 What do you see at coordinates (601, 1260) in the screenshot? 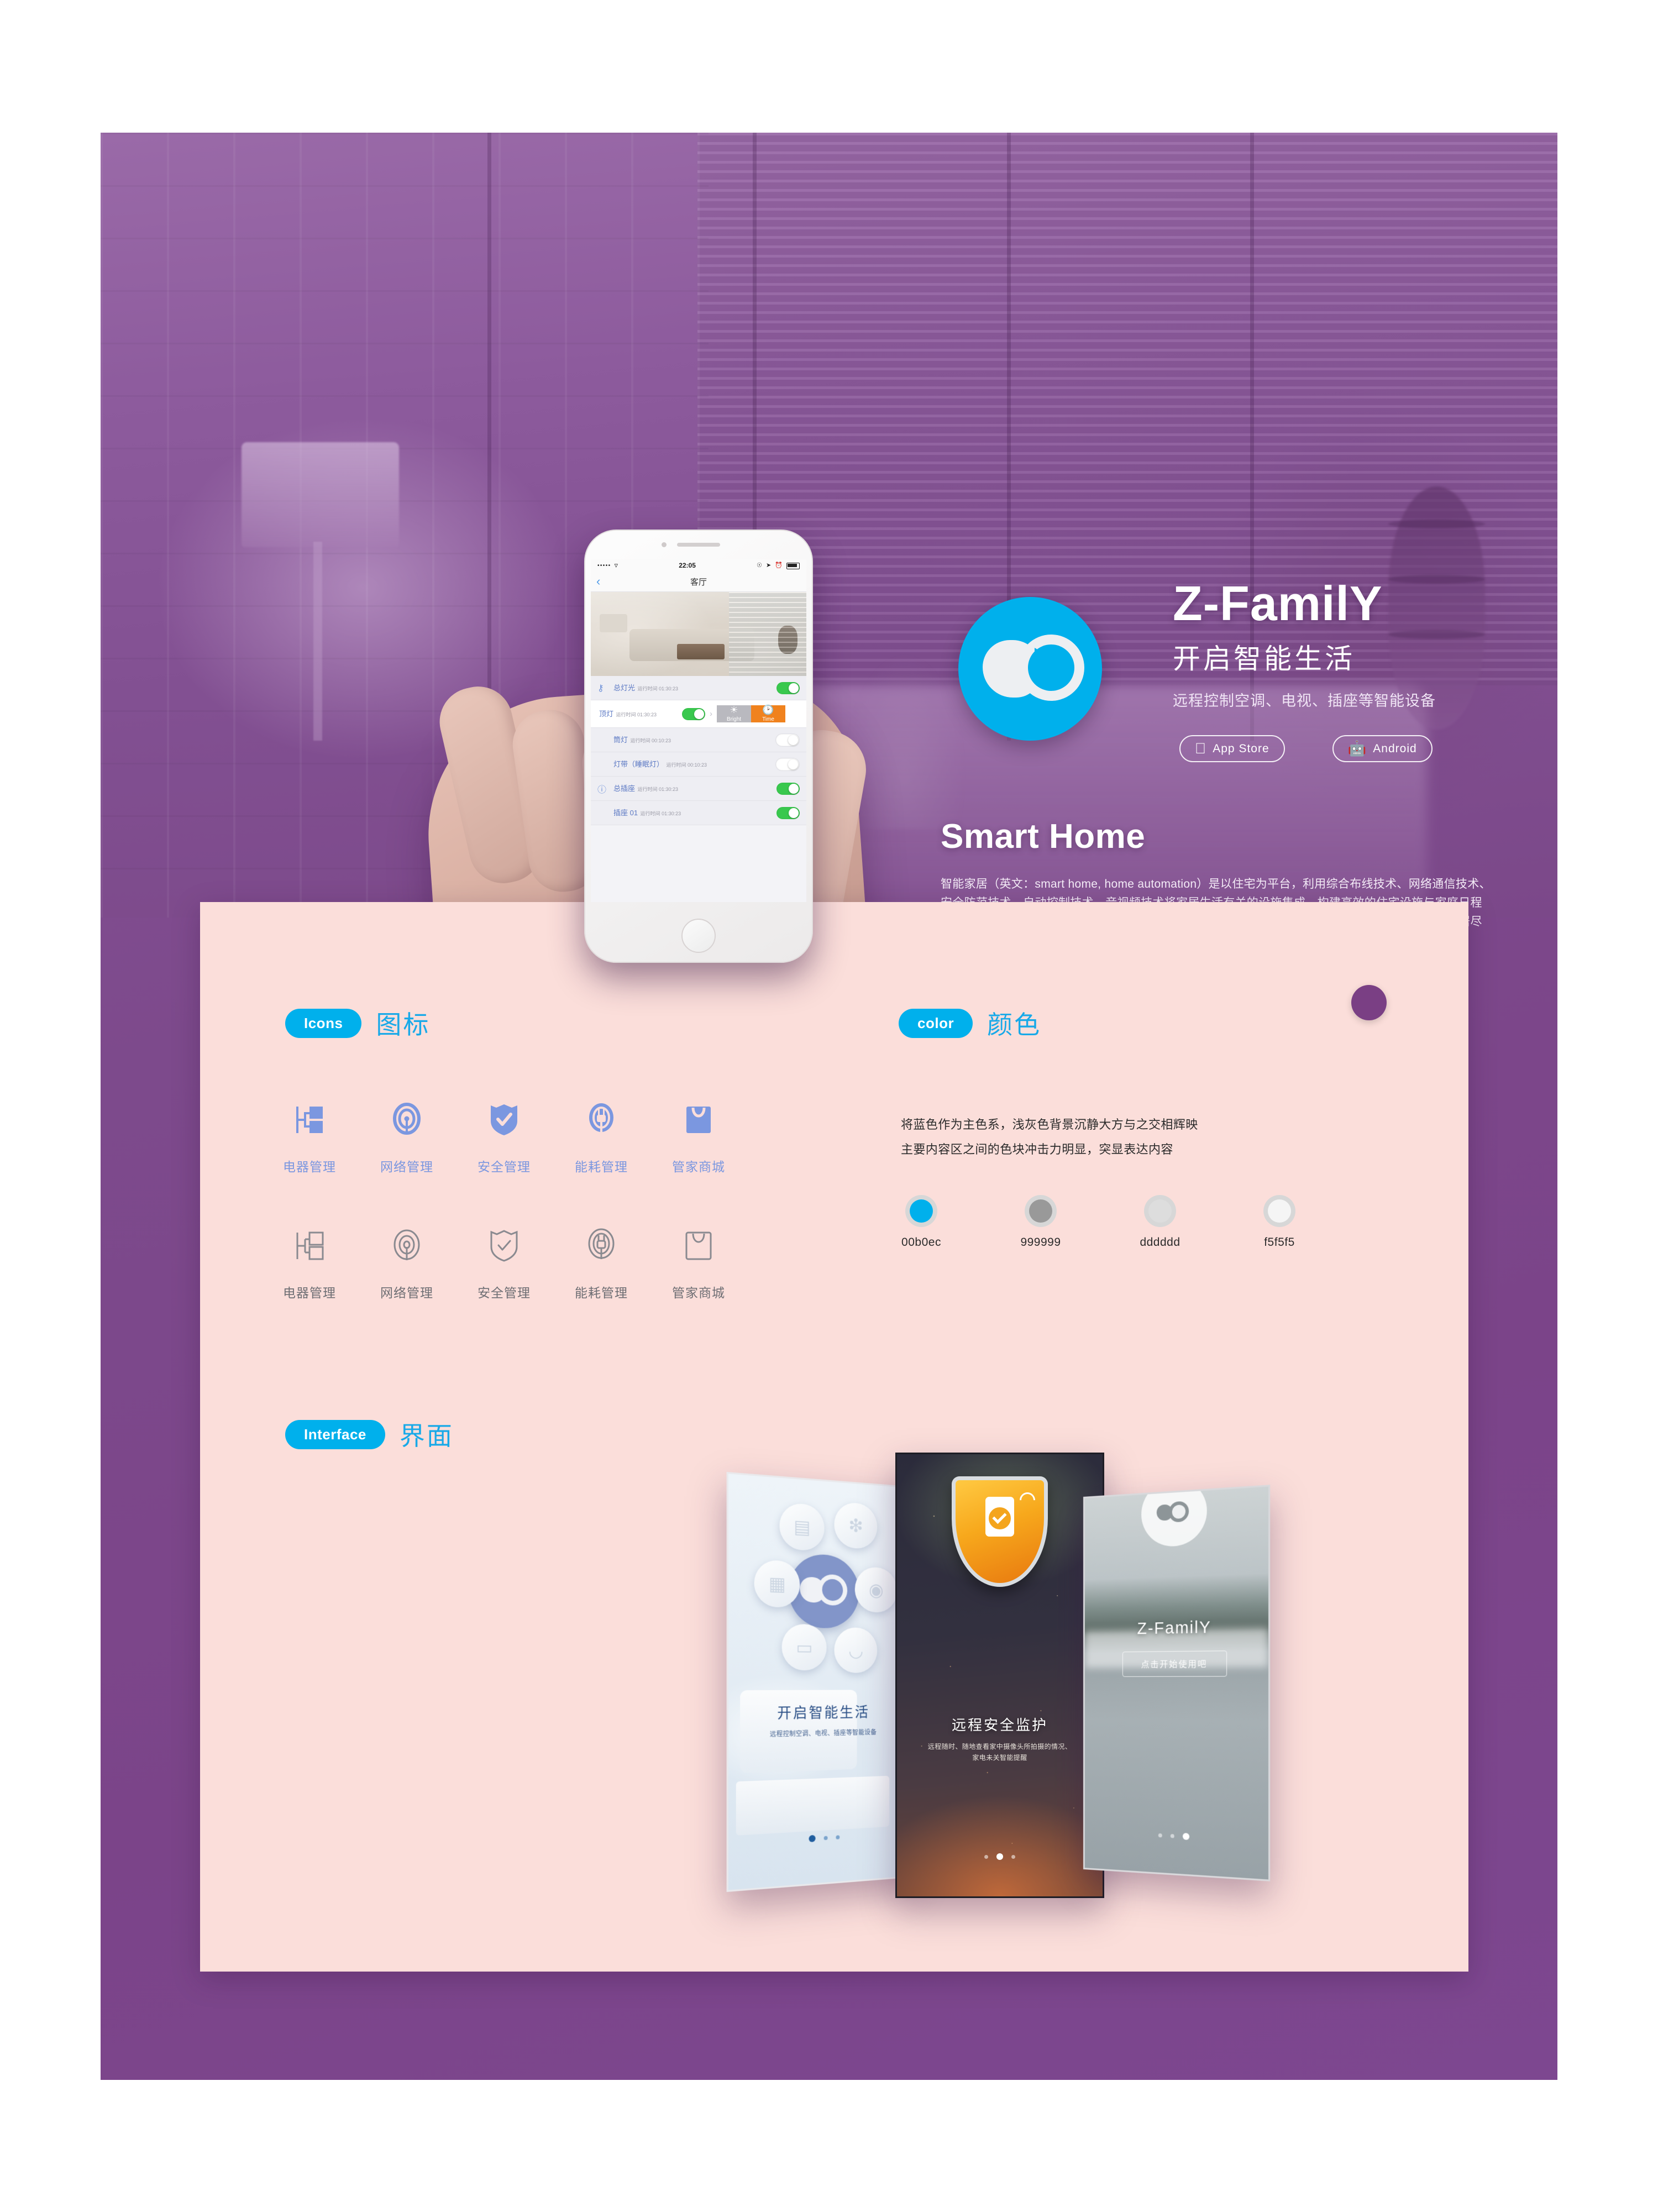
I see `icon-cell-energy-outline: 能耗管理` at bounding box center [601, 1260].